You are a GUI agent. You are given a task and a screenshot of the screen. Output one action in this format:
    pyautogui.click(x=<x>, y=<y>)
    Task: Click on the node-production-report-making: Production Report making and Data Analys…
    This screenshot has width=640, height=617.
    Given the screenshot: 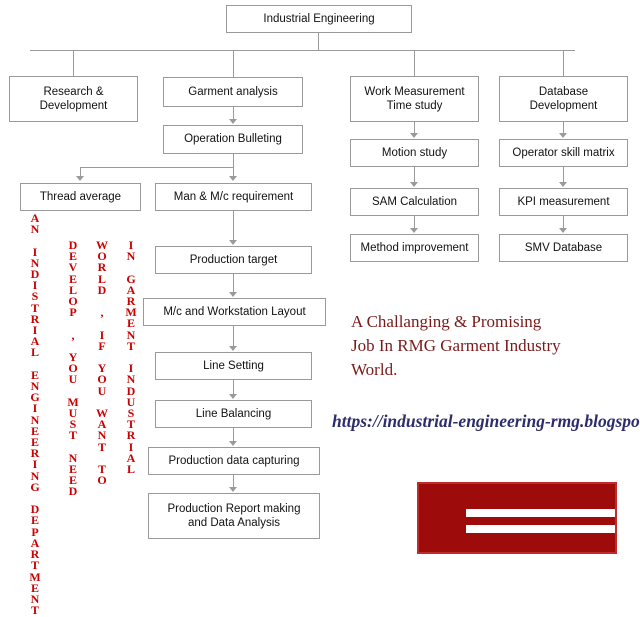 What is the action you would take?
    pyautogui.click(x=234, y=516)
    